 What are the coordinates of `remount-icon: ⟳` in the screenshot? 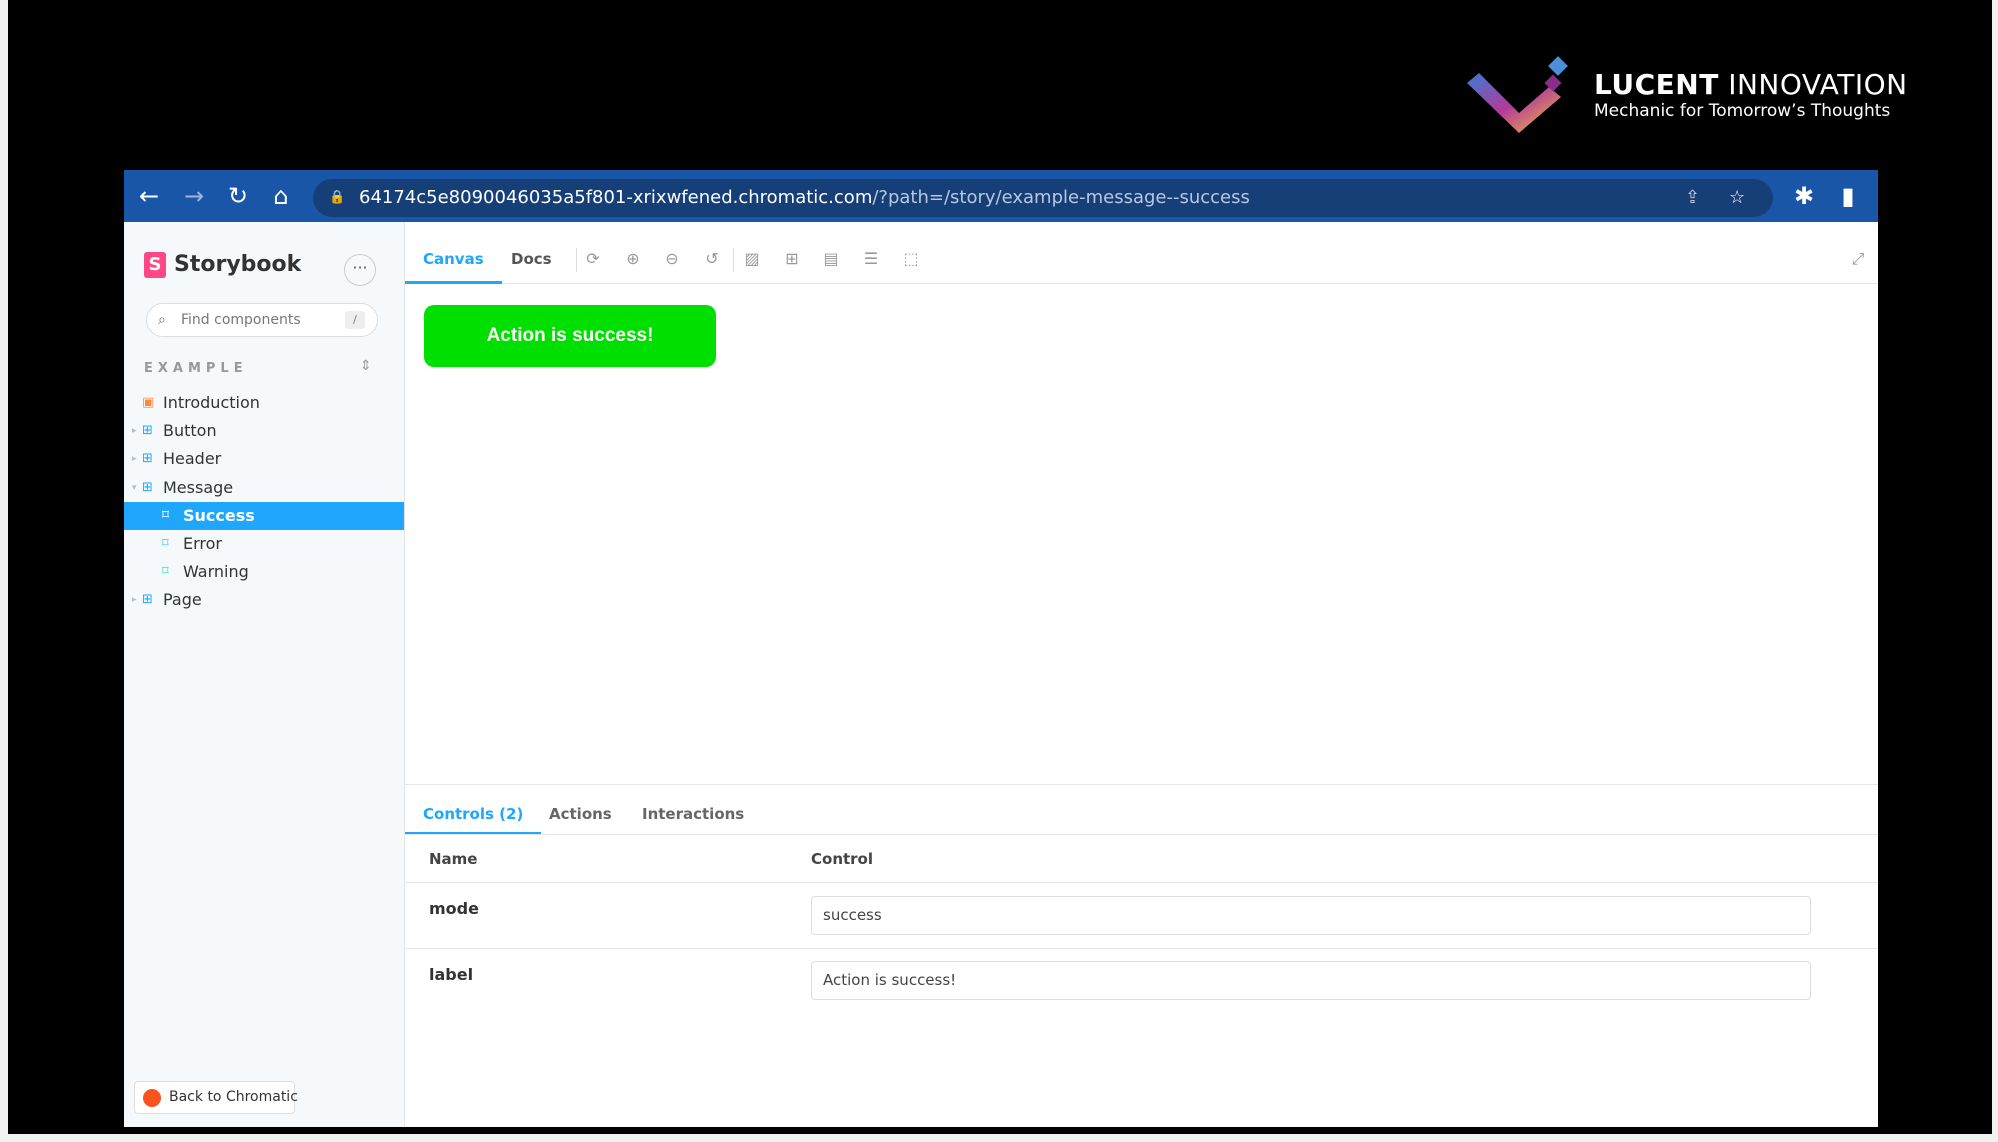 It's located at (593, 259).